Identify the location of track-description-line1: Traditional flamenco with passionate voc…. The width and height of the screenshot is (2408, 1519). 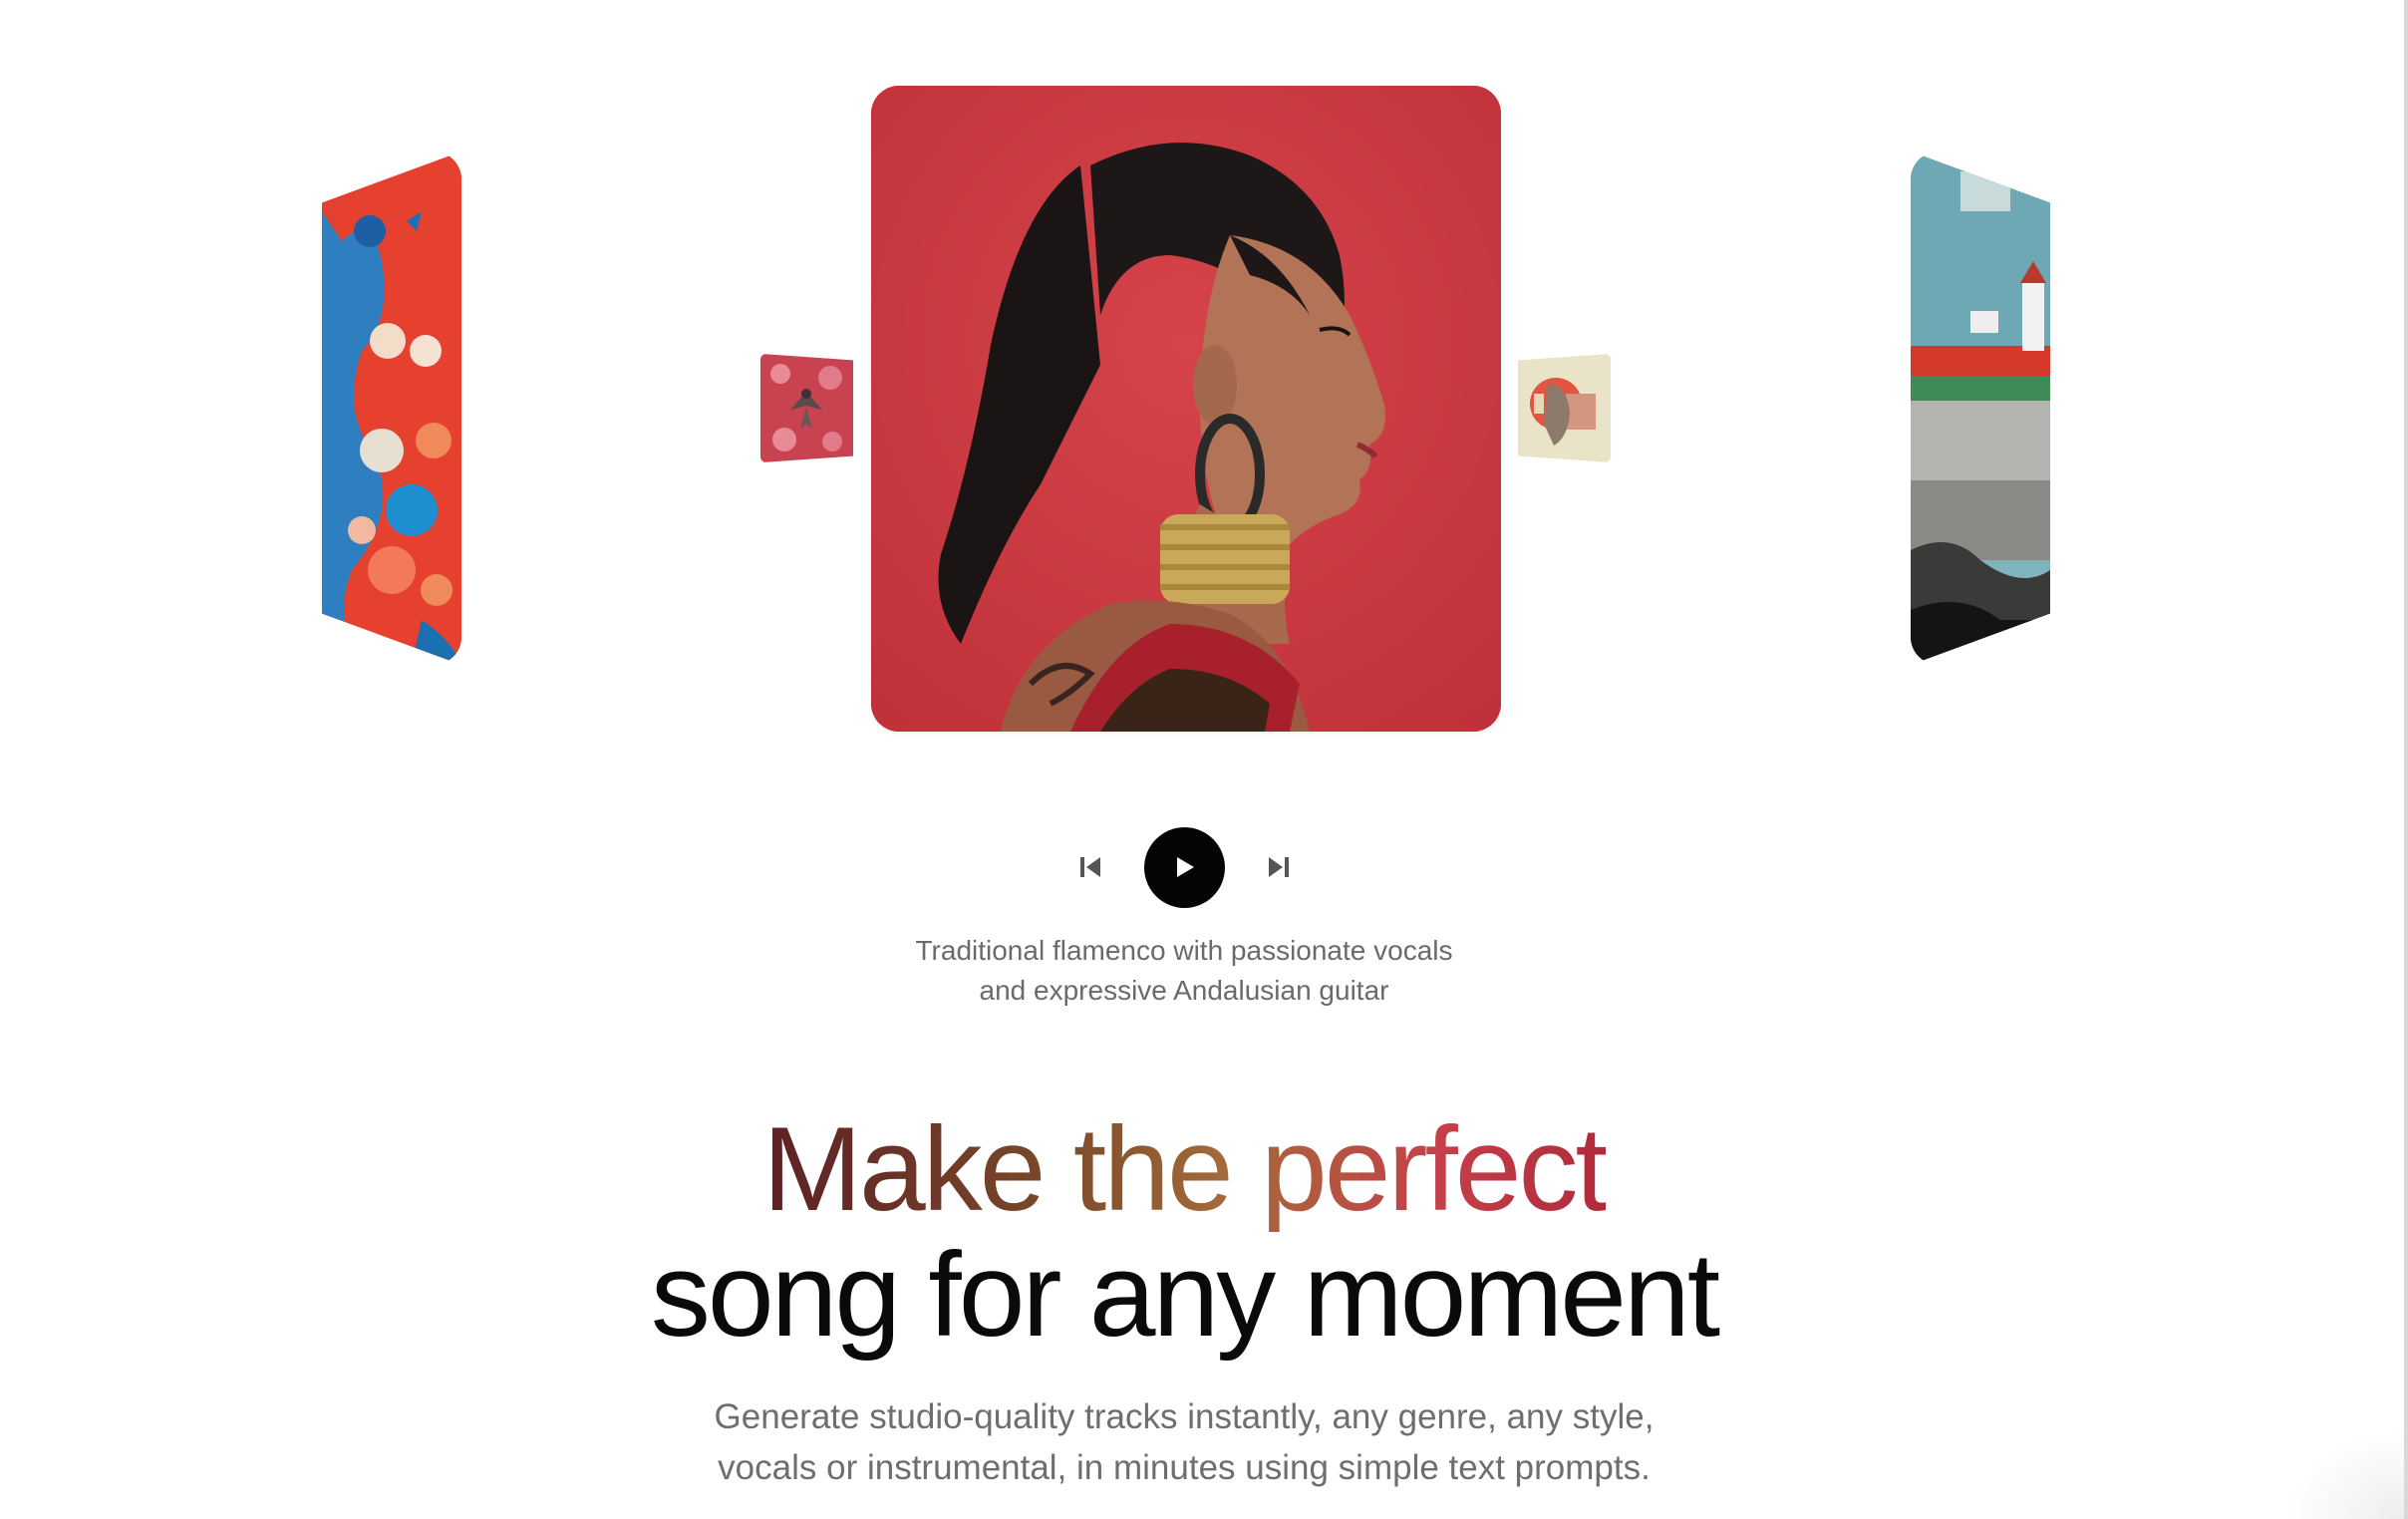
(1184, 951).